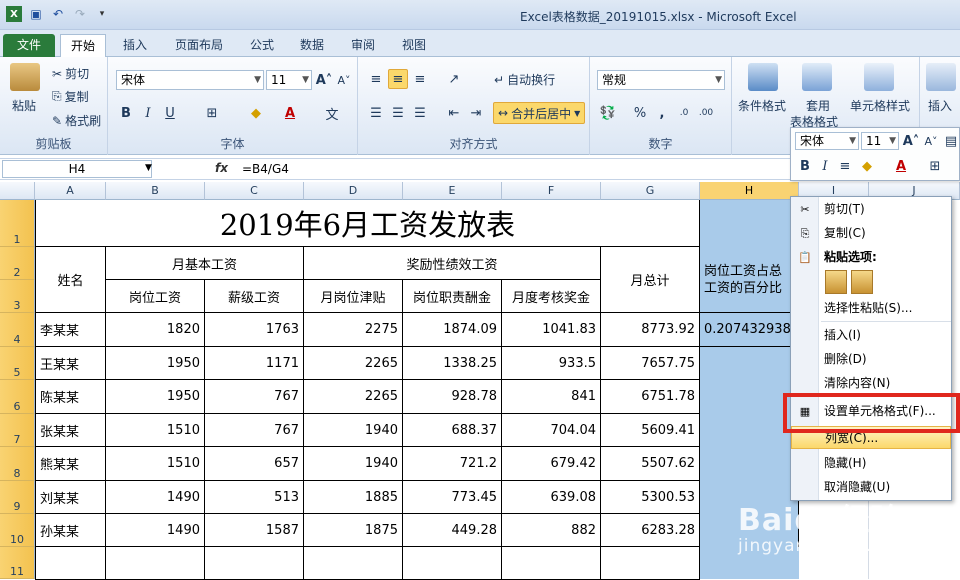 The width and height of the screenshot is (960, 580). I want to click on value-cell: 449.28, so click(452, 530).